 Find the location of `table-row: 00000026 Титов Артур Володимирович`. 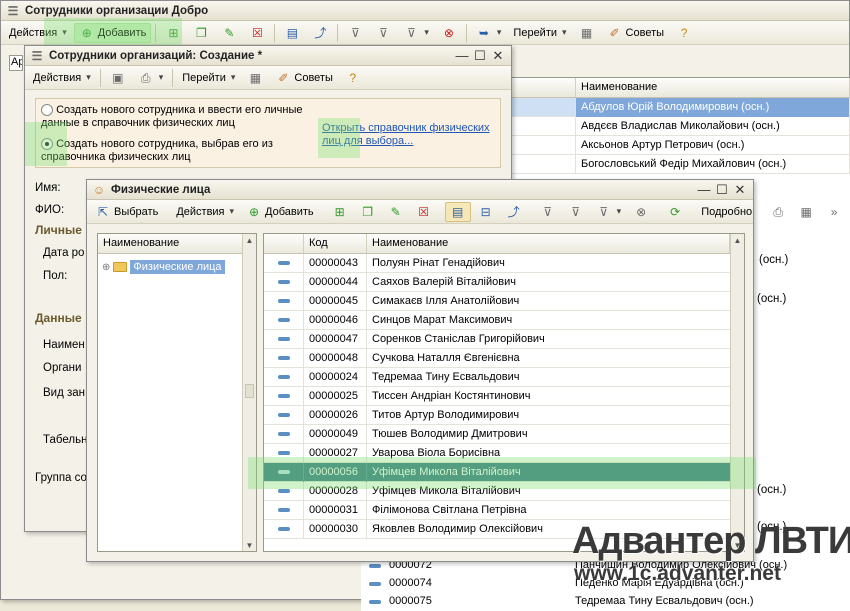

table-row: 00000026 Титов Артур Володимирович is located at coordinates (504, 415).